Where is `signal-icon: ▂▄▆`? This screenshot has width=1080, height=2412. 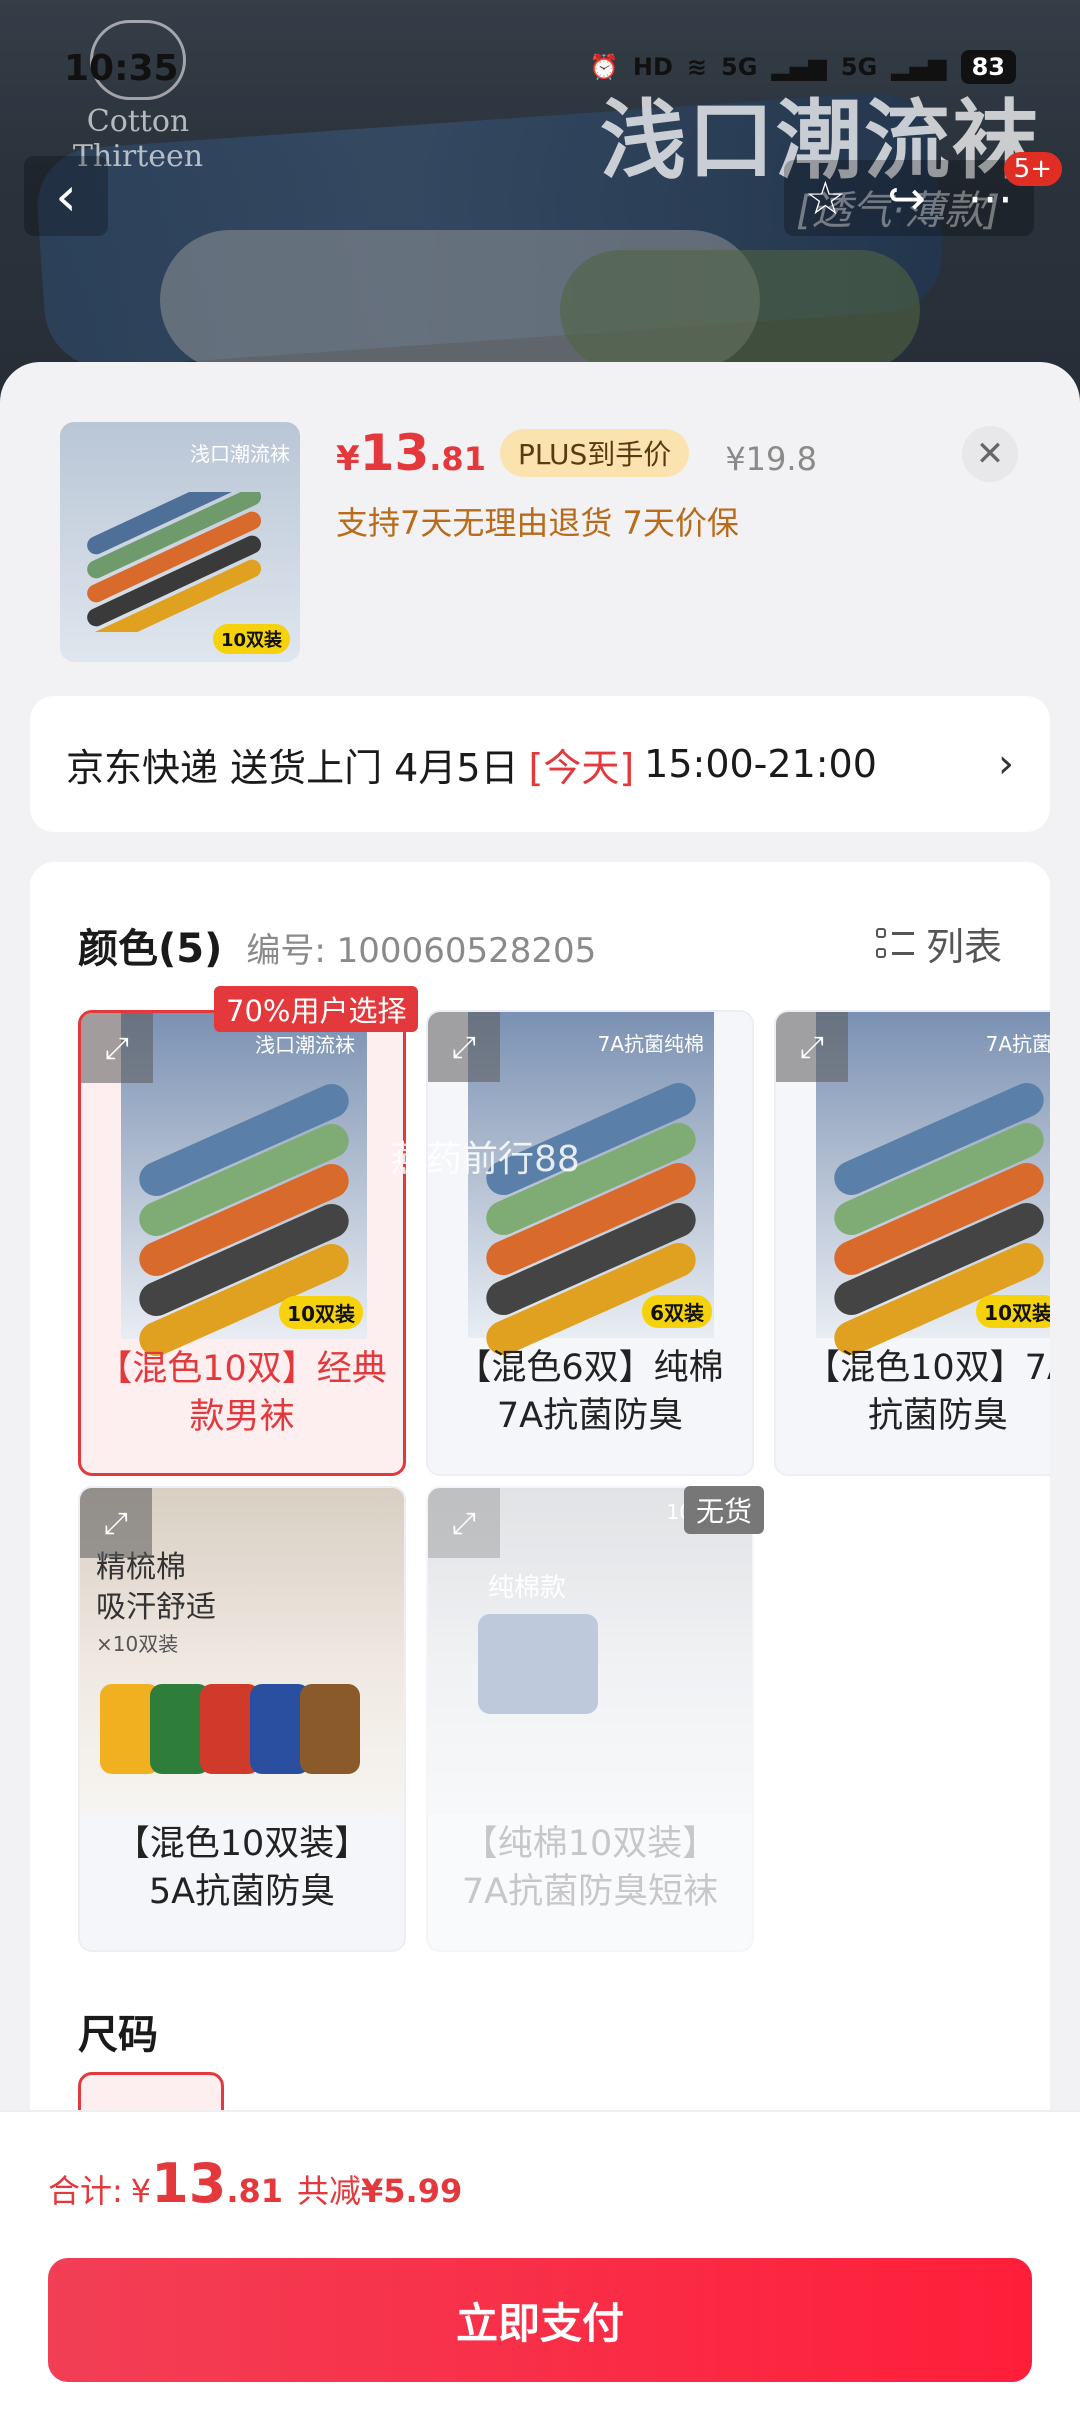 signal-icon: ▂▄▆ is located at coordinates (799, 67).